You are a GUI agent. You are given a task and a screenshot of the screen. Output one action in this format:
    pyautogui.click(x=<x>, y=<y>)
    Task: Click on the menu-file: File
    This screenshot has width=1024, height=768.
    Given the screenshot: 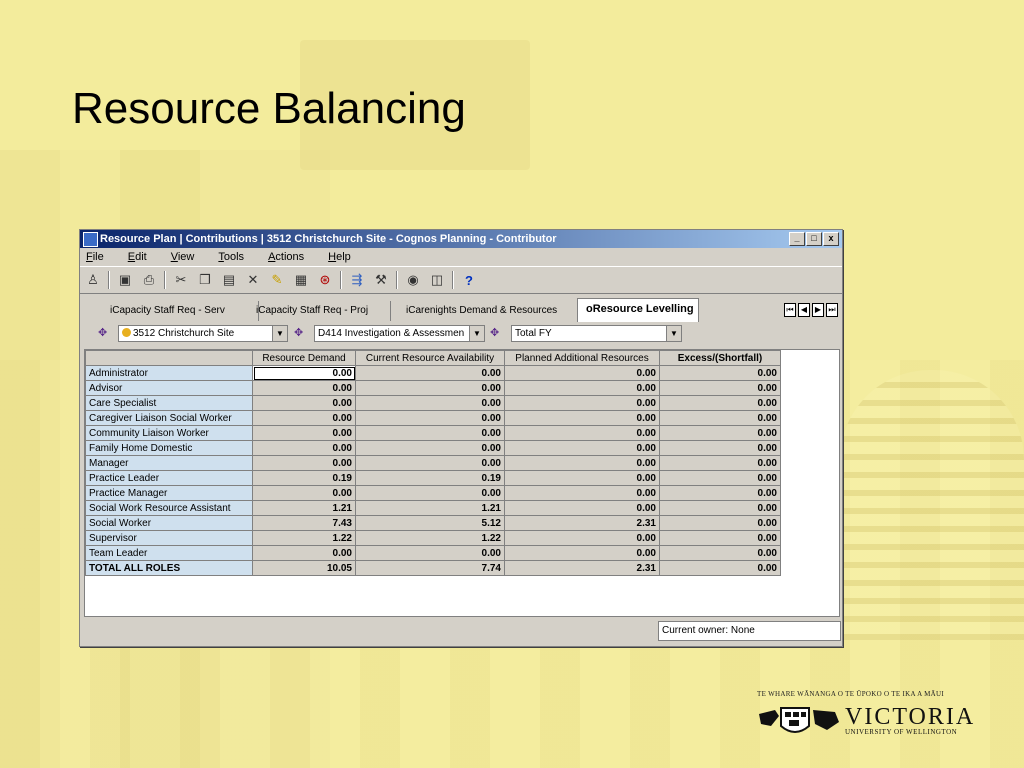 What is the action you would take?
    pyautogui.click(x=95, y=257)
    